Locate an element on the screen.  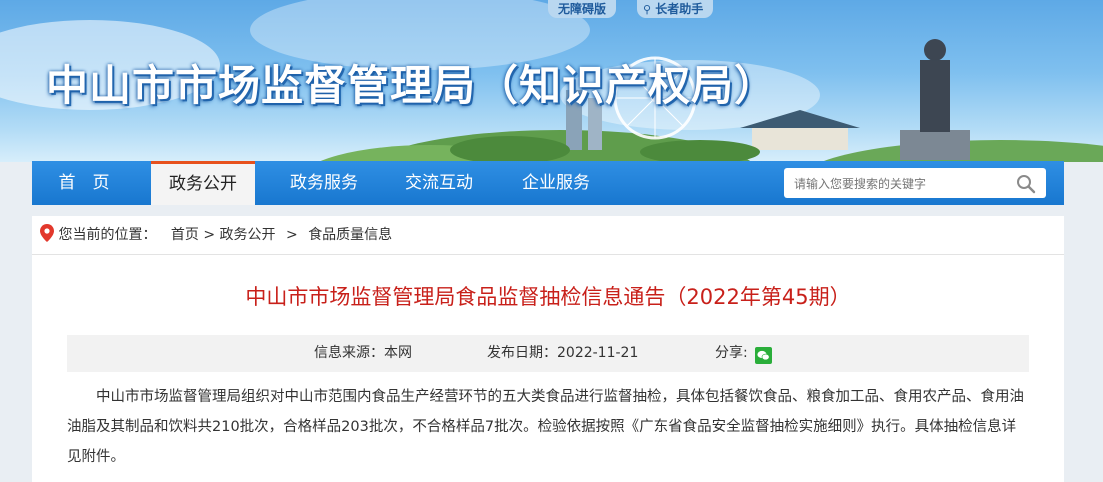
location-pin-icon: ⚲ is located at coordinates (647, 9).